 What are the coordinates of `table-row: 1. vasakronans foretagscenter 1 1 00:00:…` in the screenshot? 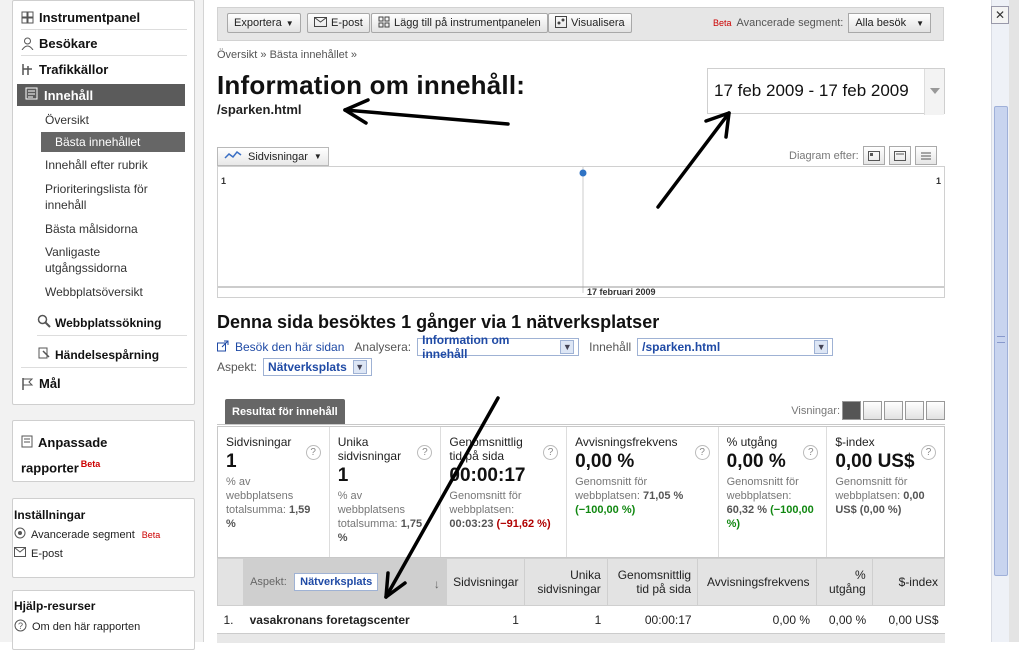 It's located at (581, 619).